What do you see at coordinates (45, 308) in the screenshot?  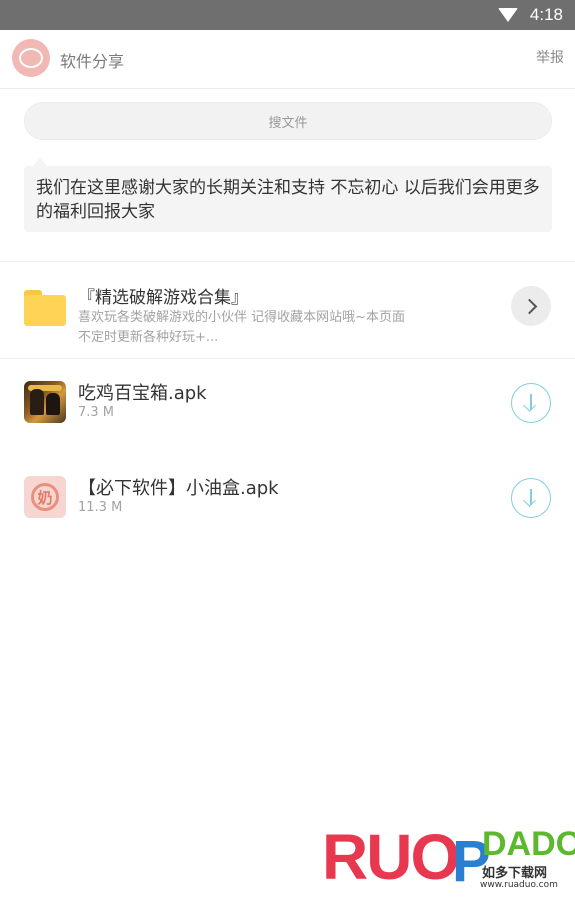 I see `folder-icon` at bounding box center [45, 308].